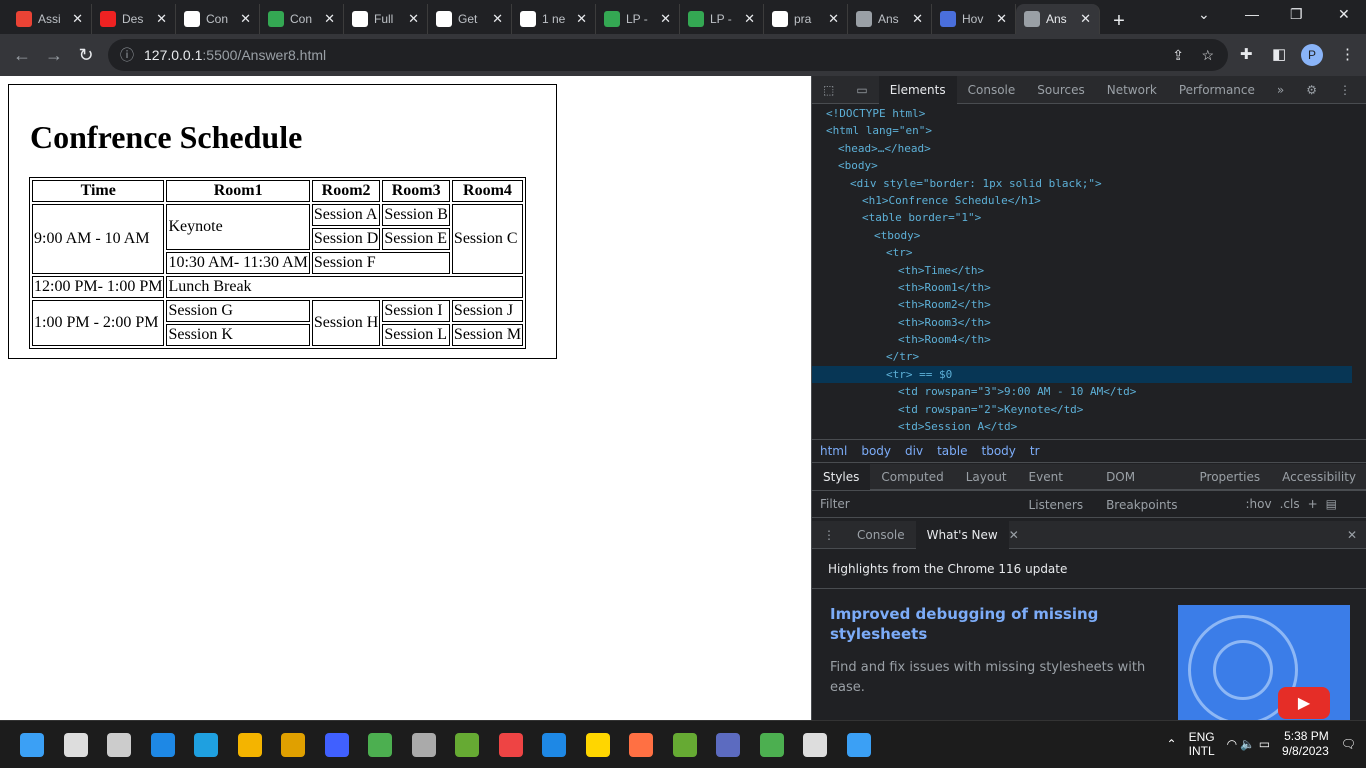 The width and height of the screenshot is (1366, 768). Describe the element at coordinates (1312, 55) in the screenshot. I see `profile-avatar: P` at that location.